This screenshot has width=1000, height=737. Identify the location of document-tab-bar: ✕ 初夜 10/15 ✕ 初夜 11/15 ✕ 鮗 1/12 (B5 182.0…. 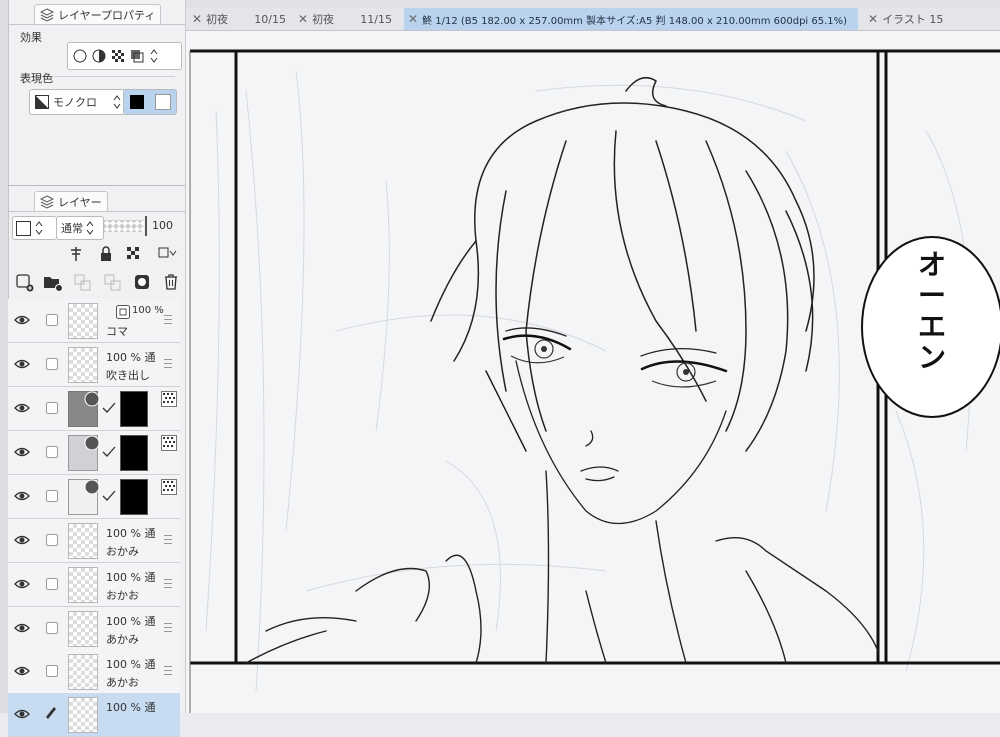
(593, 19).